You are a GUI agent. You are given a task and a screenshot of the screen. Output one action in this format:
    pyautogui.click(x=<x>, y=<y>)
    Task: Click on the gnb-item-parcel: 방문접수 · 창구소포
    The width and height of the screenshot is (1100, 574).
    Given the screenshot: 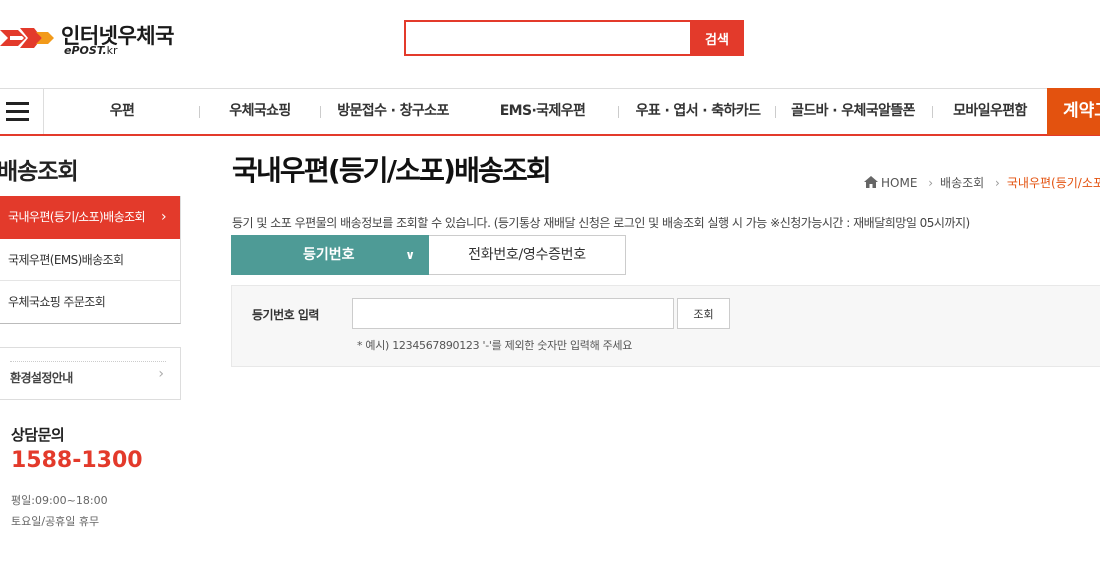 What is the action you would take?
    pyautogui.click(x=393, y=111)
    